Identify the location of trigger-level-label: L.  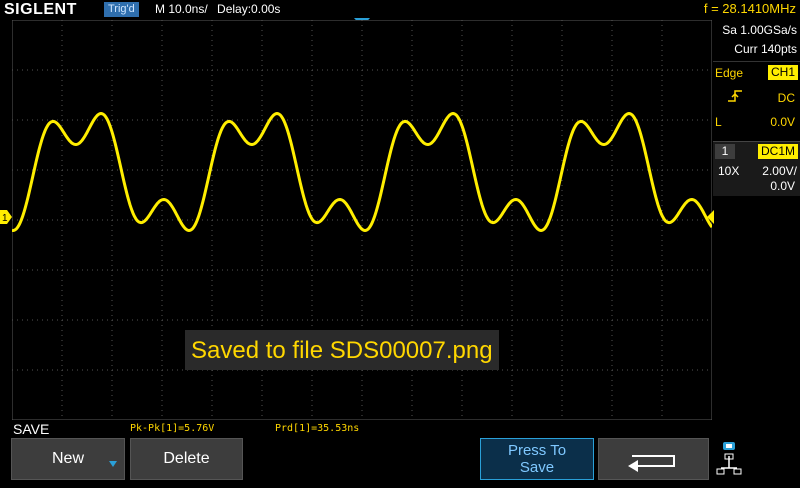
(718, 122).